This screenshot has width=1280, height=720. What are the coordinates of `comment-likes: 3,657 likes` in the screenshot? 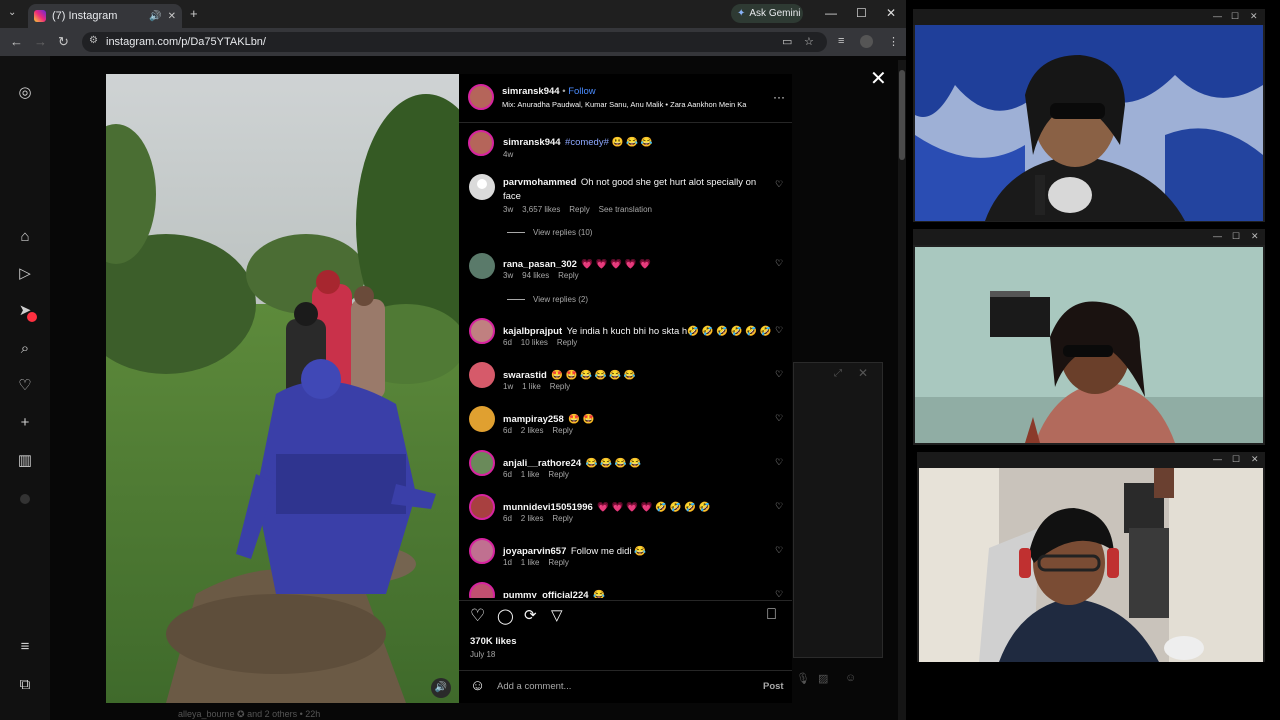 It's located at (541, 209).